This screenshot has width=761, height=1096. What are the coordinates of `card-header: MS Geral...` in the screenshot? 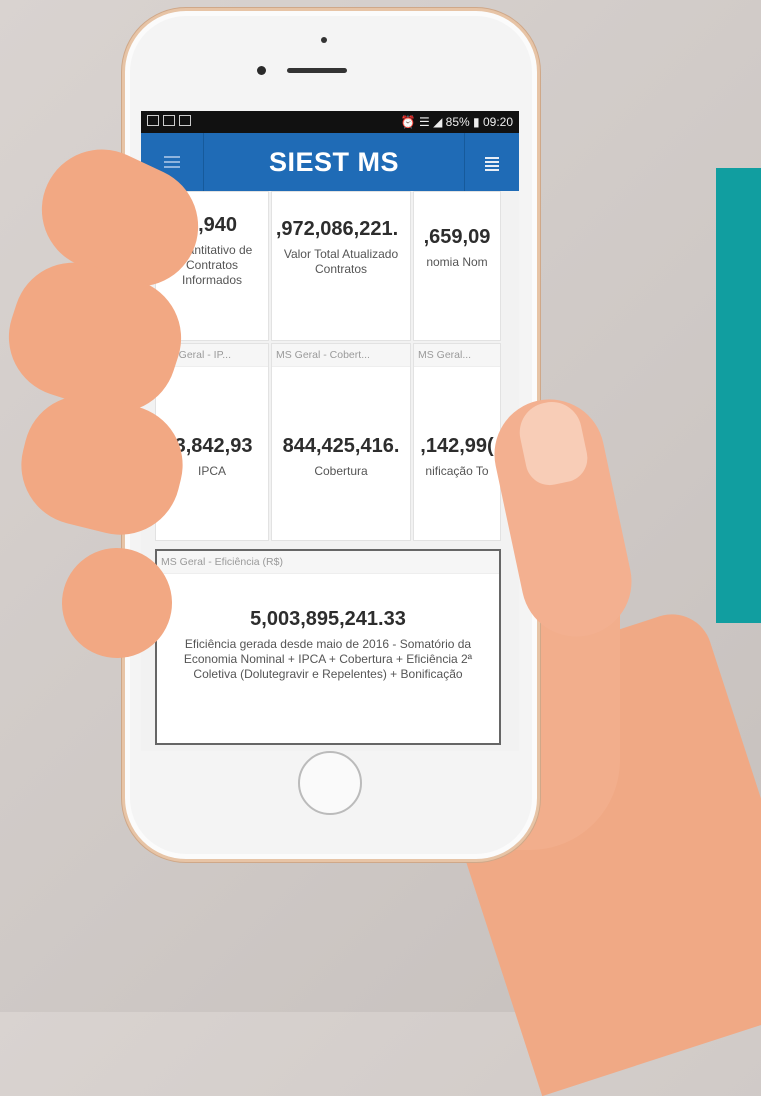 It's located at (457, 355).